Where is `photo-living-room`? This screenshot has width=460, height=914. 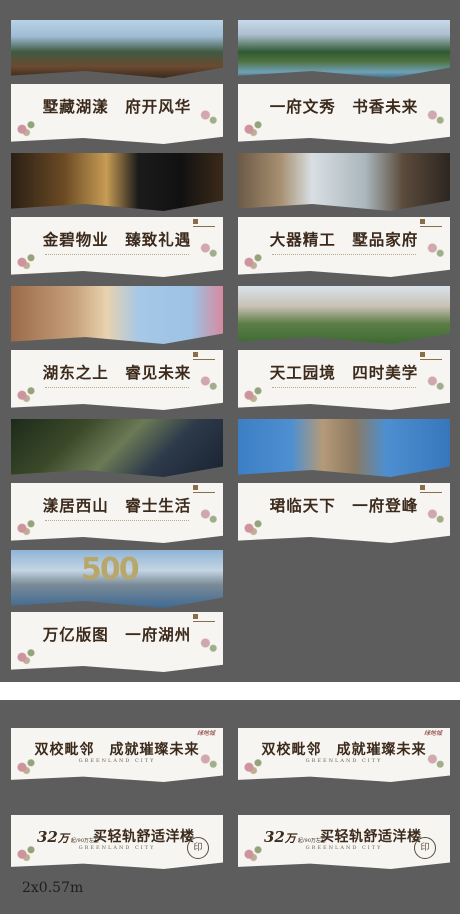
photo-living-room is located at coordinates (344, 182).